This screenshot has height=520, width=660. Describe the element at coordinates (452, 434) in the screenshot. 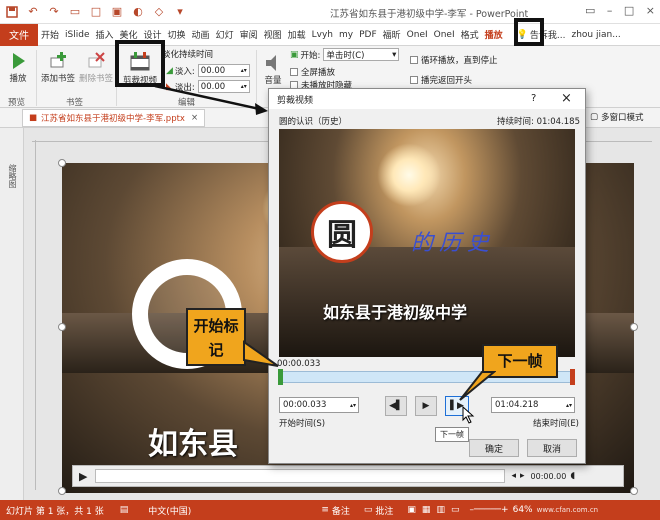

I see `next-frame-tooltip: 下一帧` at that location.